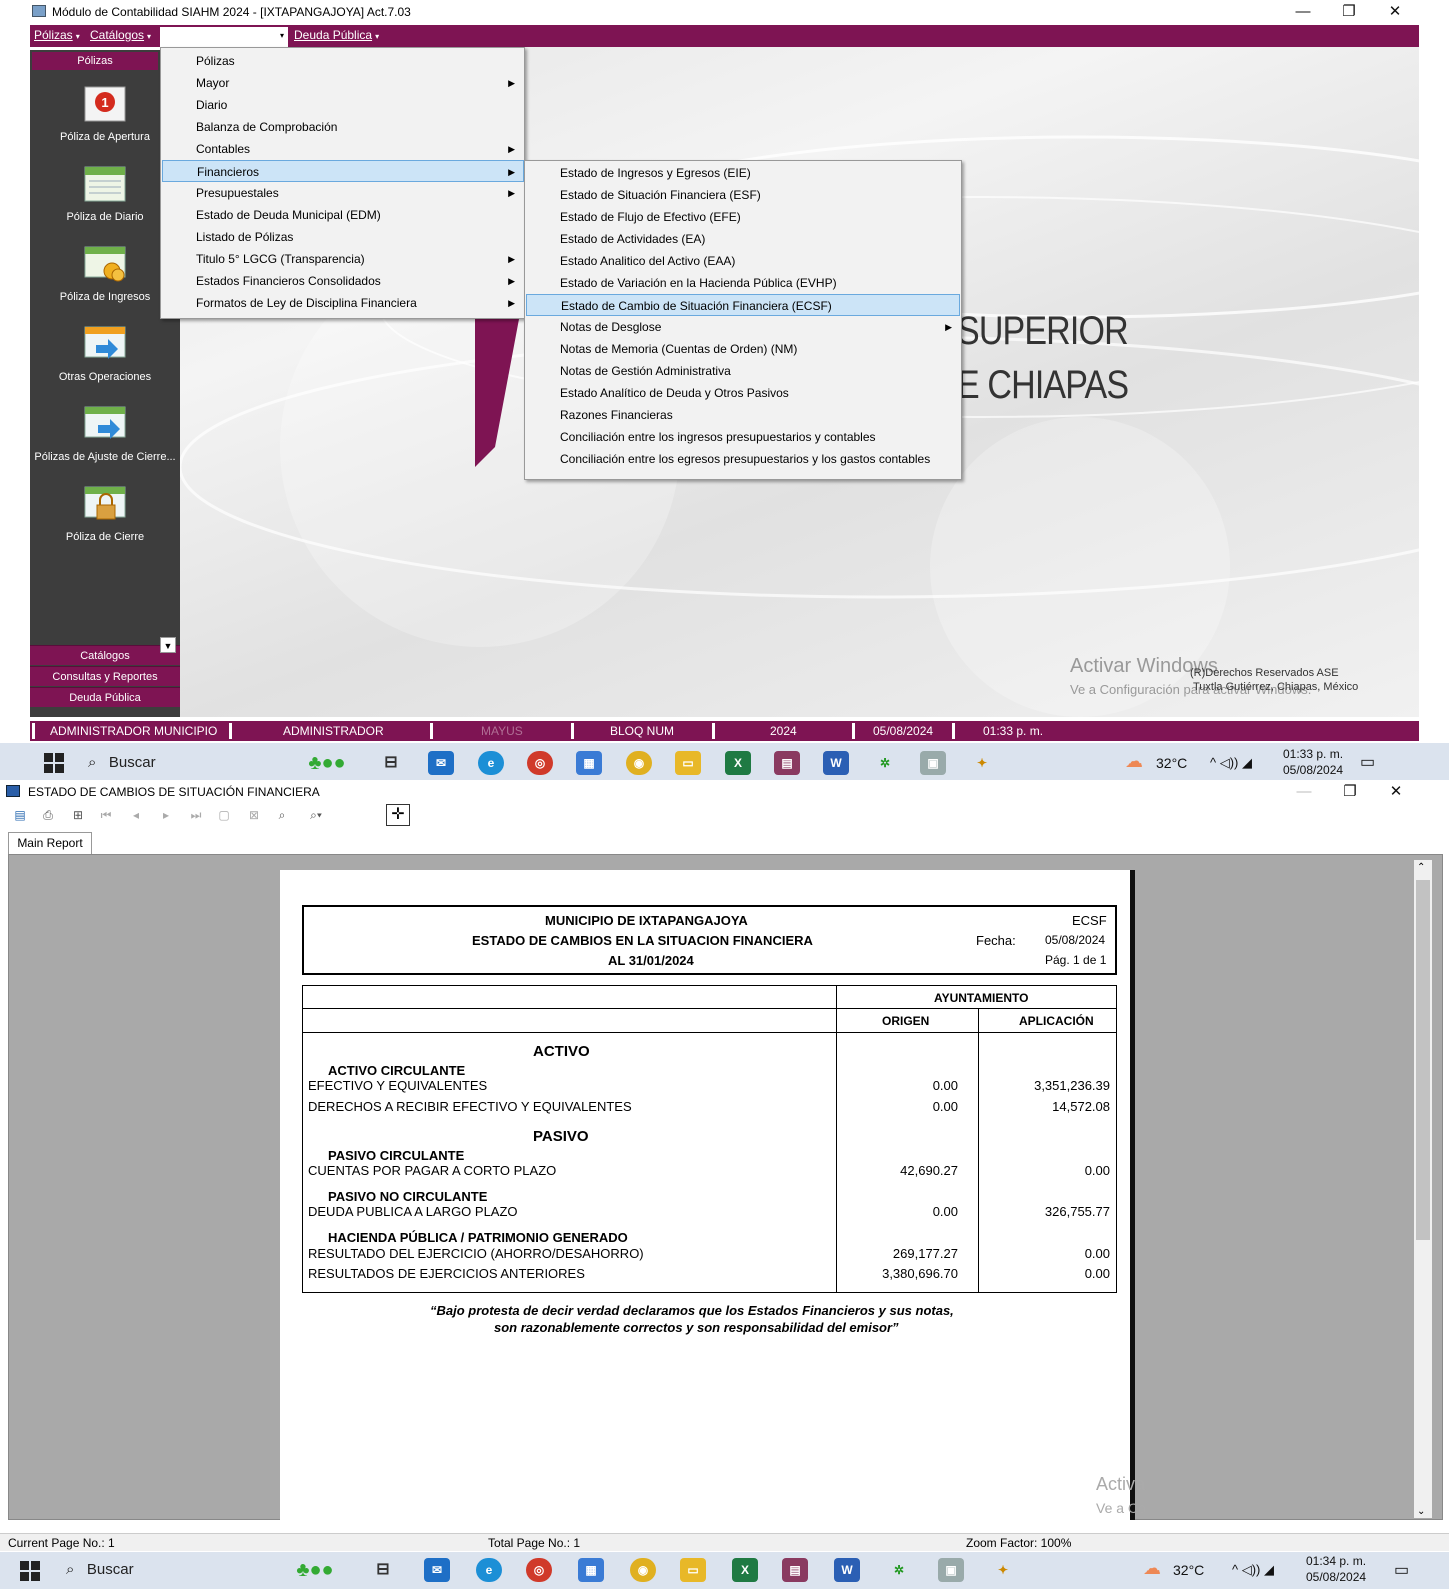 Image resolution: width=1449 pixels, height=1589 pixels. What do you see at coordinates (743, 239) in the screenshot?
I see `menu-item-ea: Estado de Actividades (EA)` at bounding box center [743, 239].